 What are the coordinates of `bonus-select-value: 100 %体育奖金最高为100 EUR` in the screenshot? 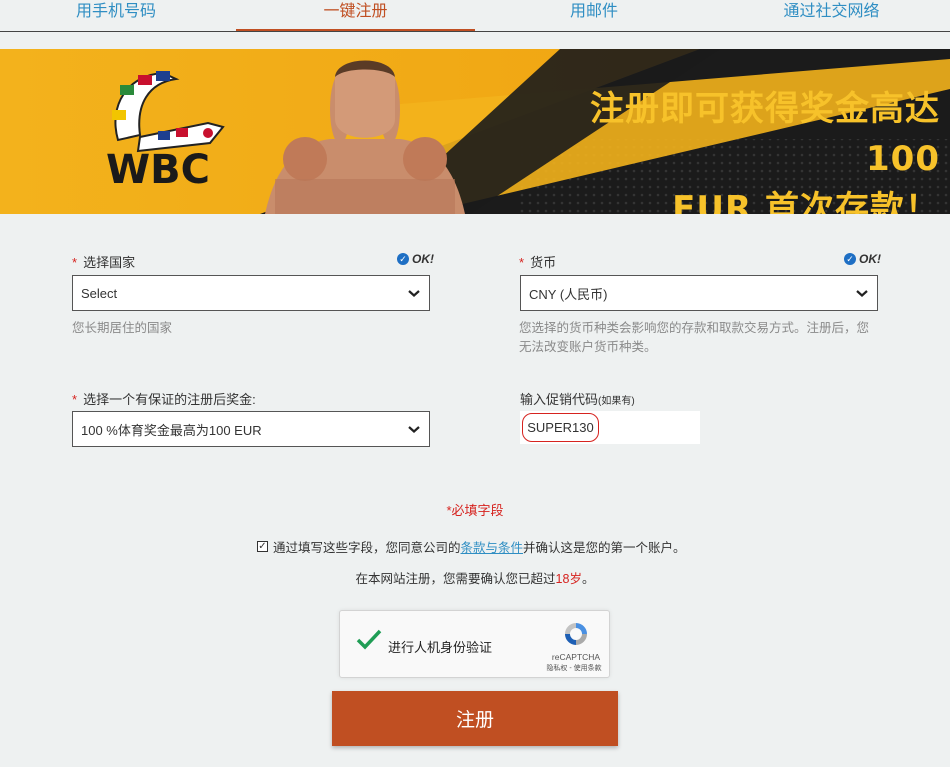 It's located at (171, 430).